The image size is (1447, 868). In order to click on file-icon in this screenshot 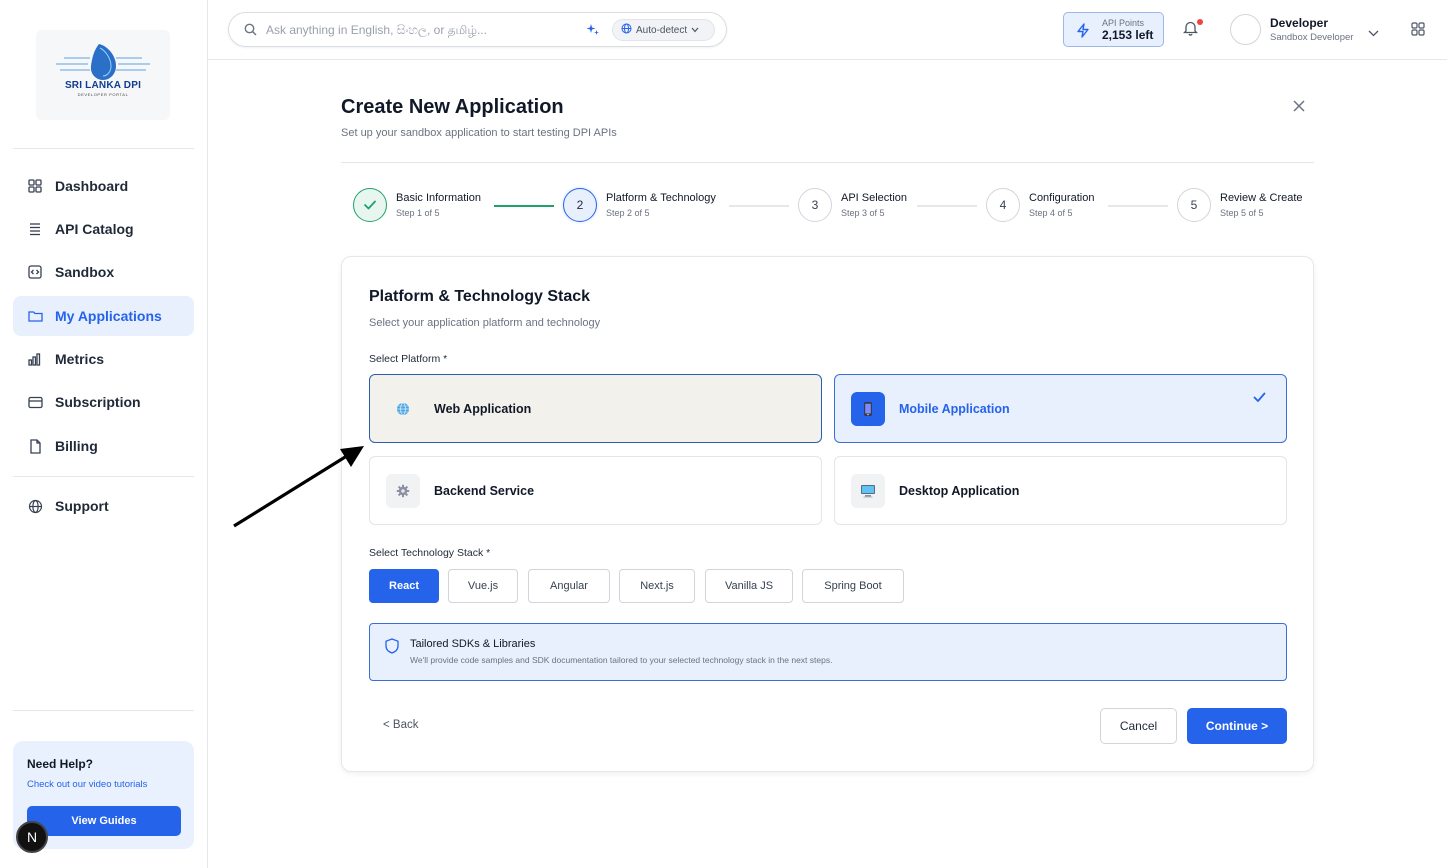, I will do `click(35, 446)`.